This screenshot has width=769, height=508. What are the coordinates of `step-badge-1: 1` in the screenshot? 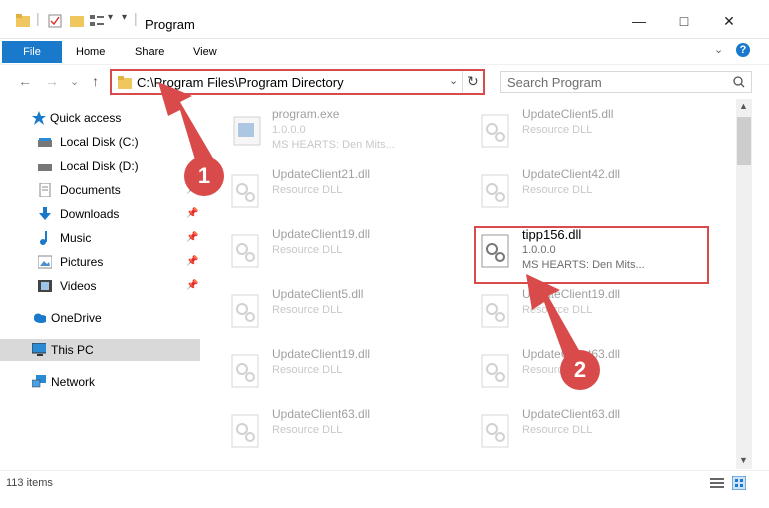 It's located at (204, 176).